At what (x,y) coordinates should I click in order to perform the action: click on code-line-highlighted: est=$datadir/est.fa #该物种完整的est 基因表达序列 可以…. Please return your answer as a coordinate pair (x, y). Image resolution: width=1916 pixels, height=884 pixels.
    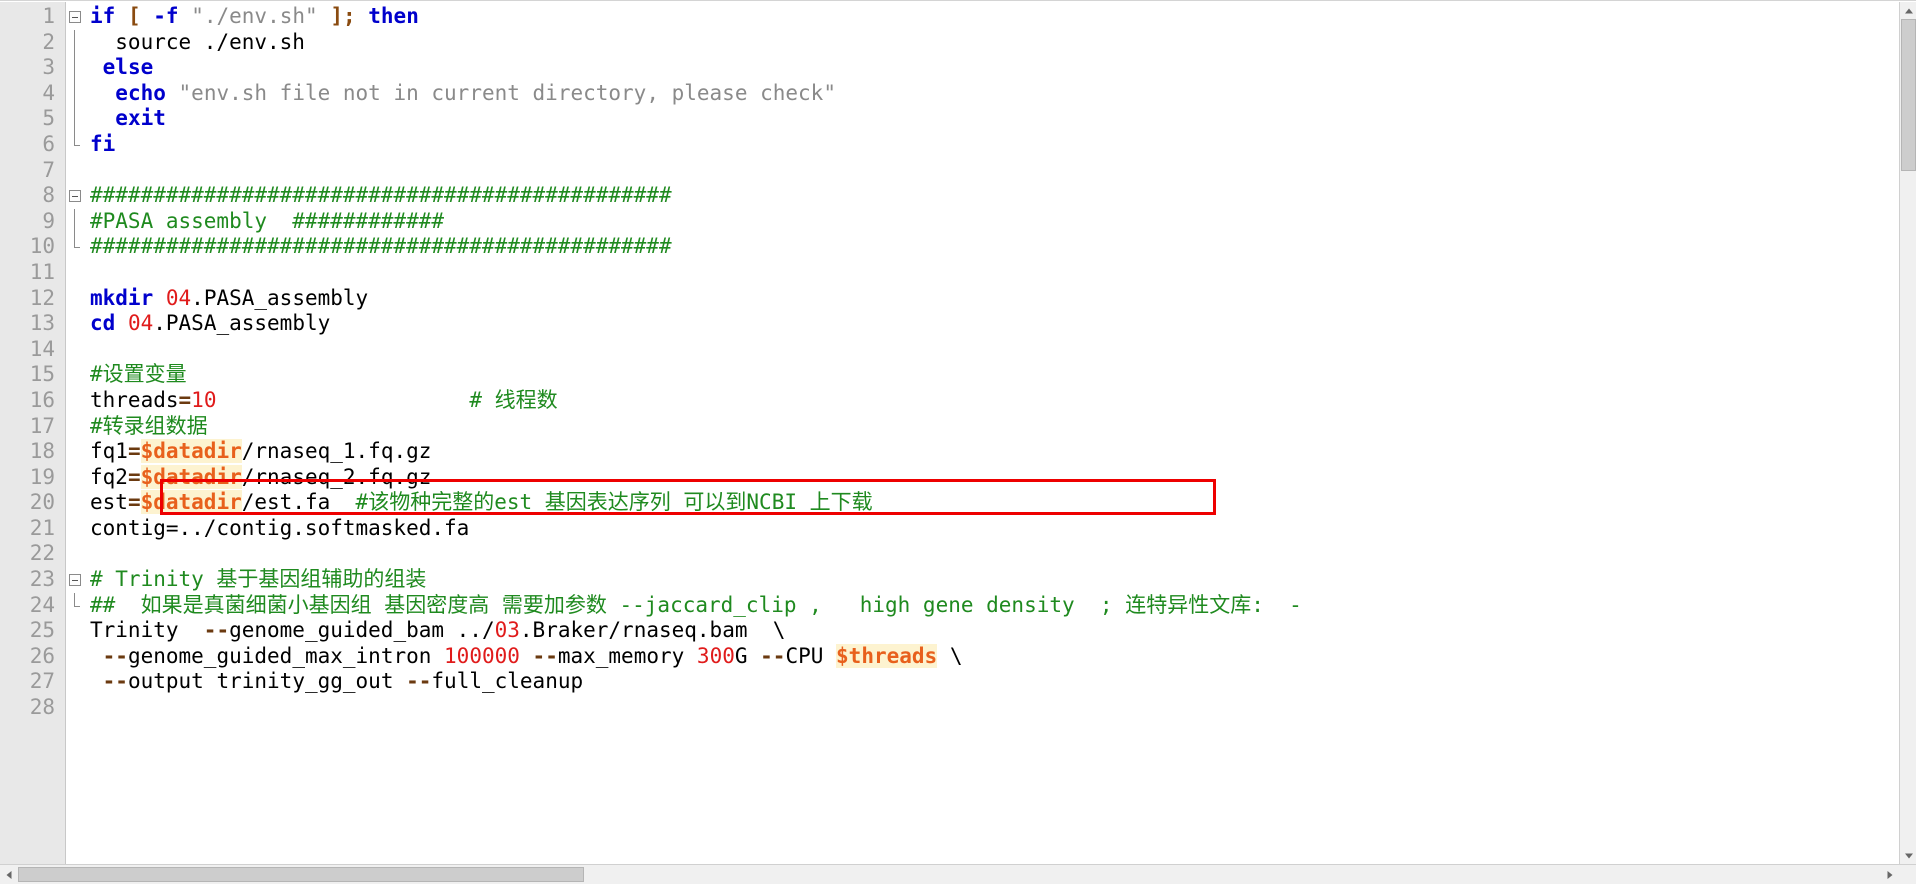
    Looking at the image, I should click on (1001, 503).